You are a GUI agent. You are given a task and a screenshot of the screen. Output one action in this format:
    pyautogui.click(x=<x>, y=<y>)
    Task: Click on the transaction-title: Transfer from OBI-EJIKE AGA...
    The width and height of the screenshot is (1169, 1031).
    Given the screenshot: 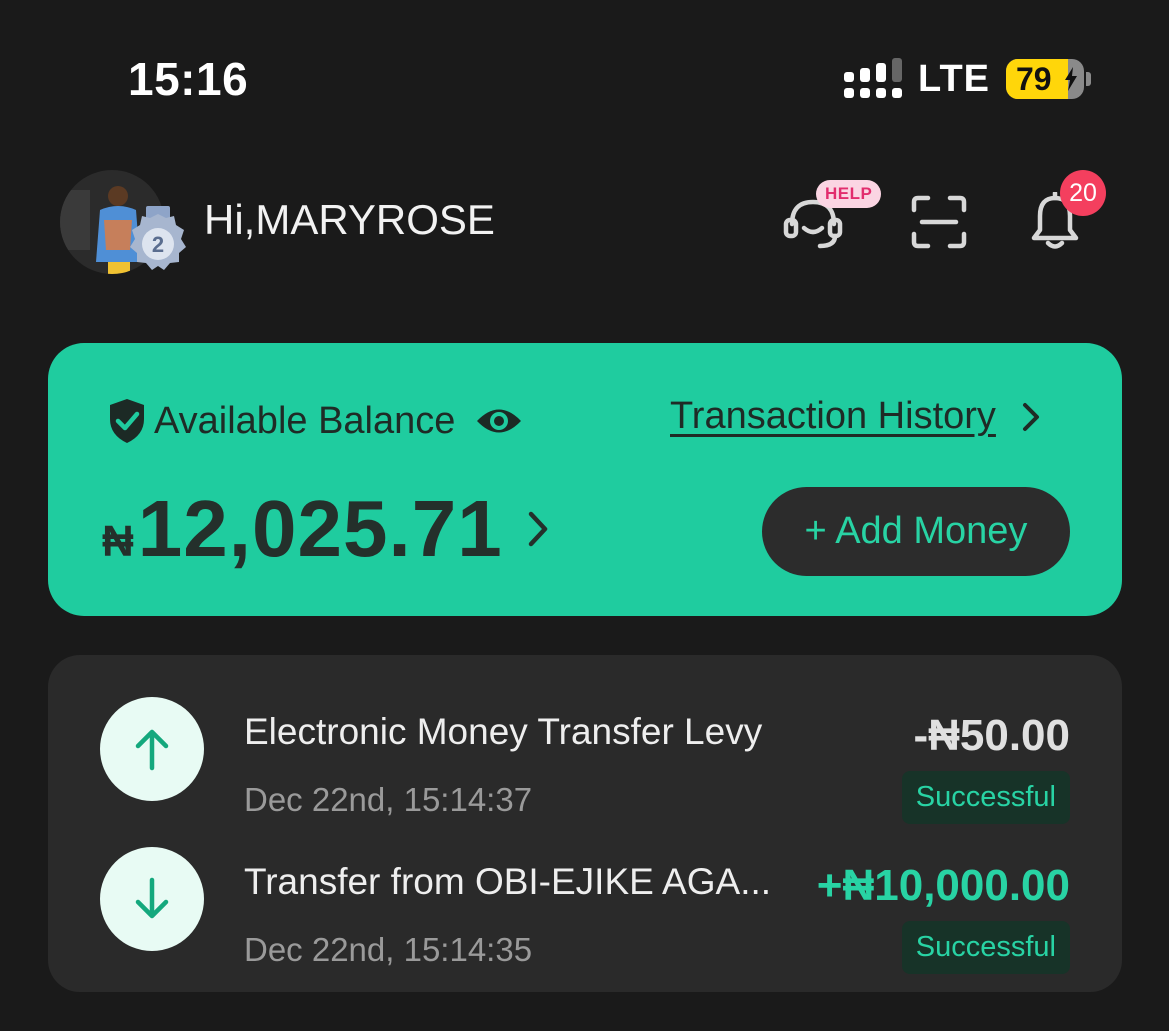 What is the action you would take?
    pyautogui.click(x=508, y=881)
    